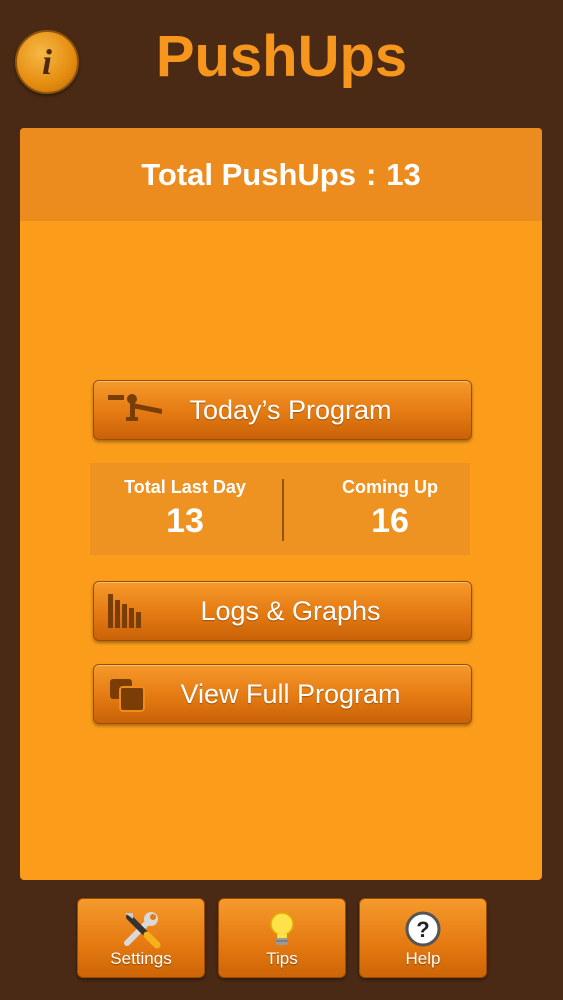  Describe the element at coordinates (127, 695) in the screenshot. I see `pages-icon` at that location.